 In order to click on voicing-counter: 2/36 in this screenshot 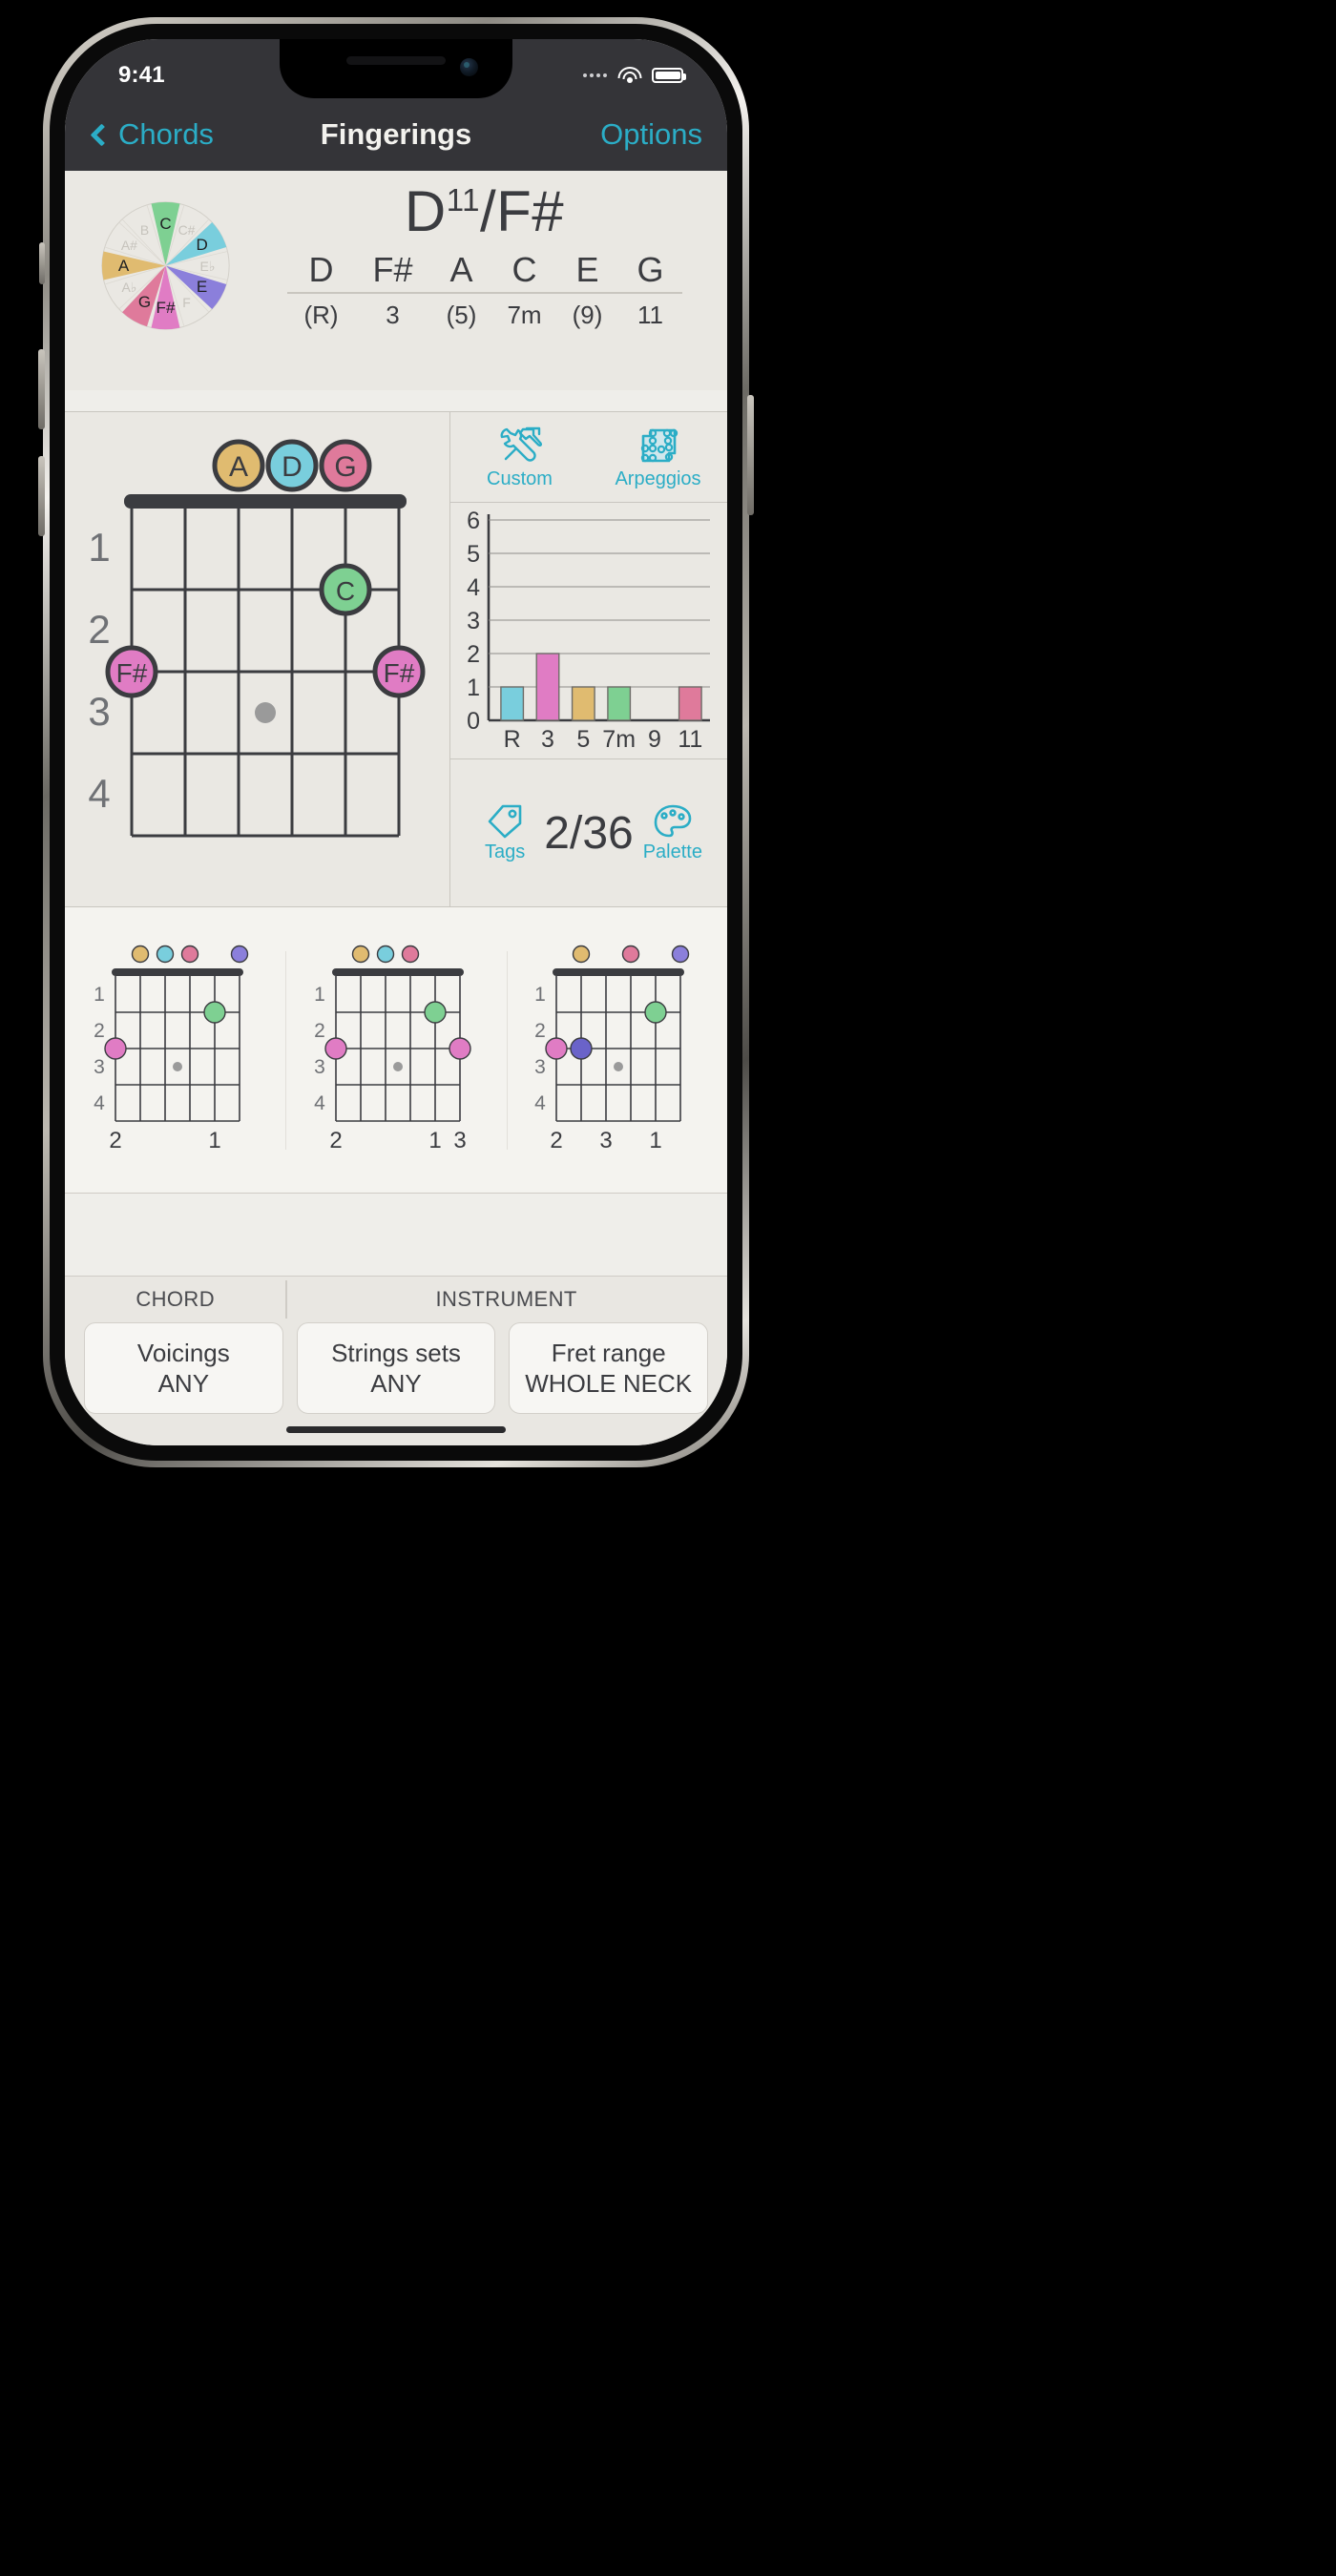, I will do `click(589, 833)`.